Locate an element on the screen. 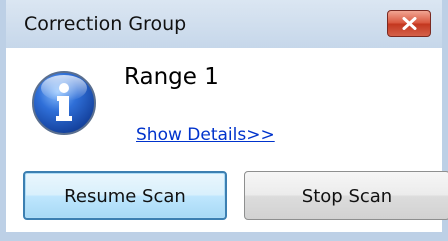  close-icon is located at coordinates (409, 23).